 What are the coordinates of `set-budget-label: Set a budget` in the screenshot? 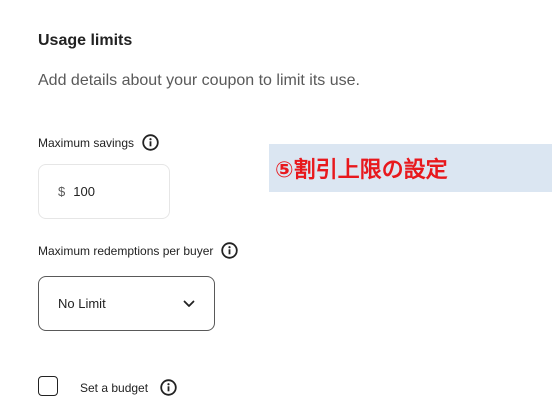 It's located at (114, 387).